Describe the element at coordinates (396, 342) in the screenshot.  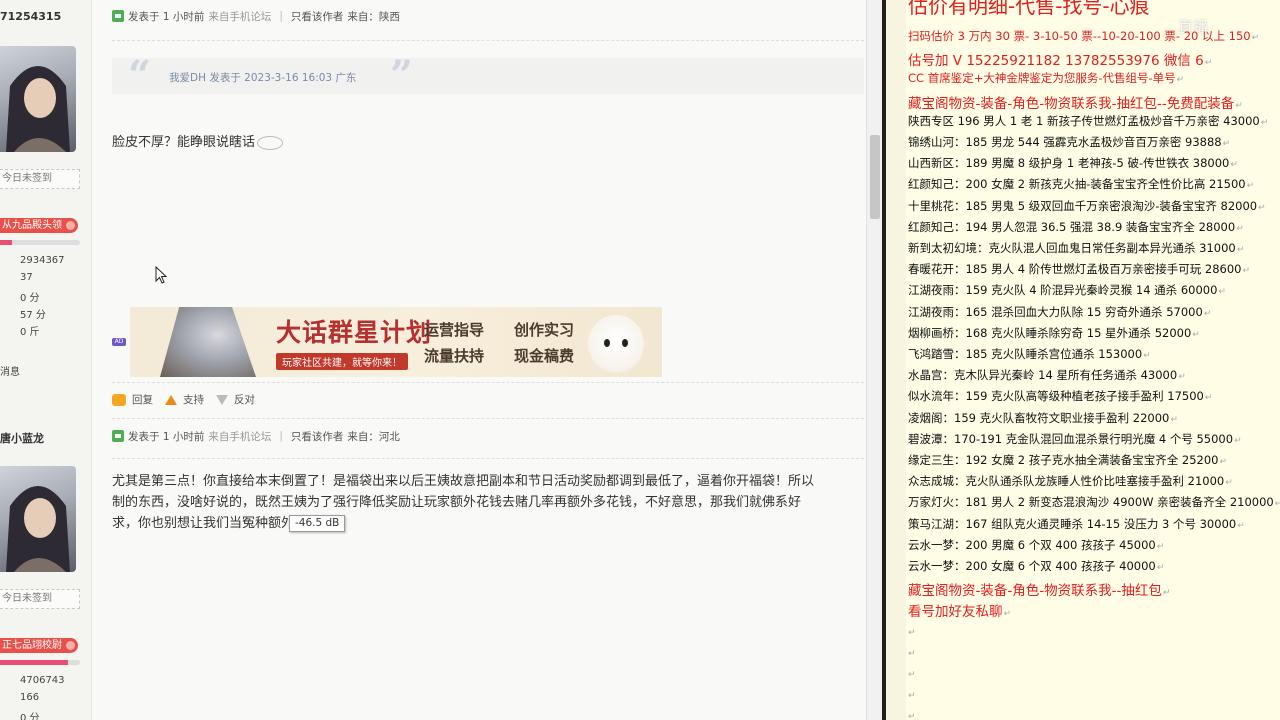
I see `ad-banner: 大话群星计划 玩家社区共建，就等你来！ 运营指导 创作实习 流量扶持 现金稿费` at that location.